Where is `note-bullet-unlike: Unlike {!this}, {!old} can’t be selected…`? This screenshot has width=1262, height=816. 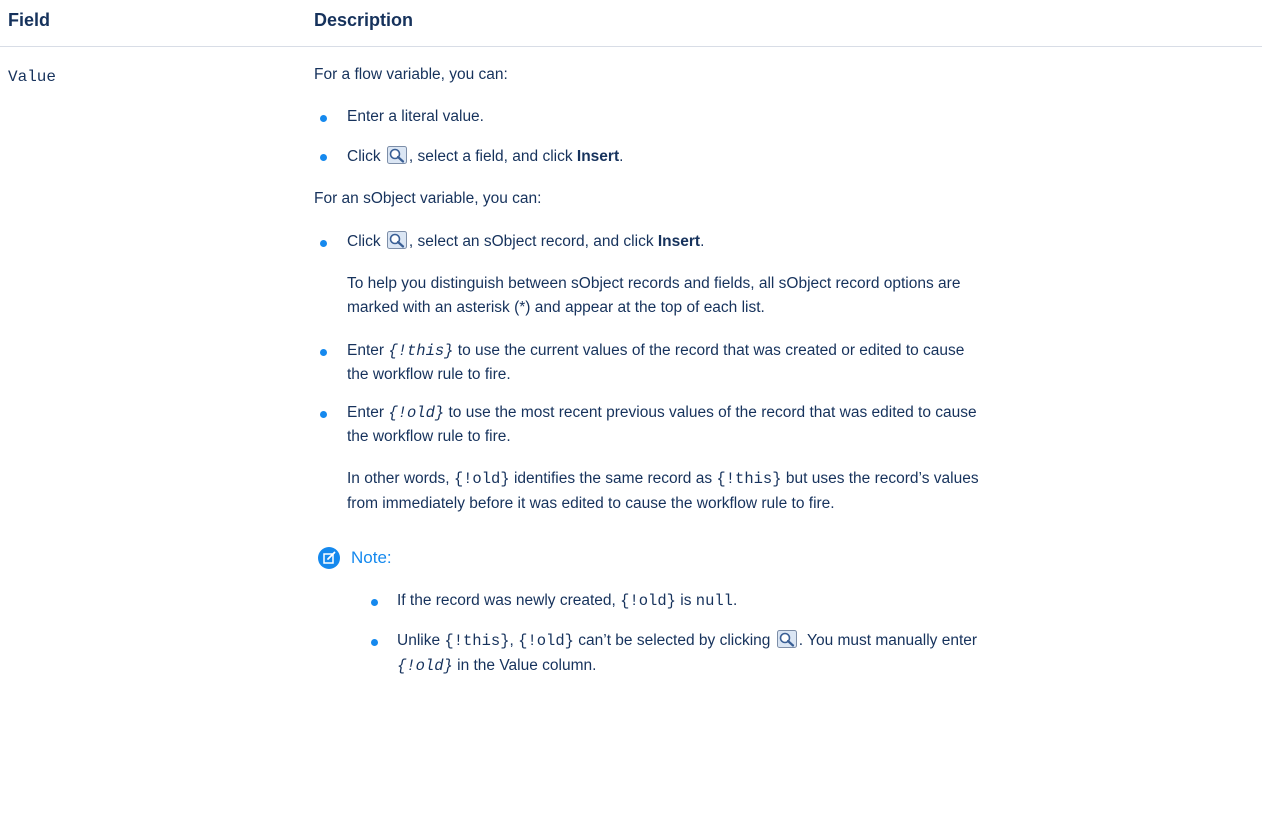
note-bullet-unlike: Unlike {!this}, {!old} can’t be selected… is located at coordinates (687, 641).